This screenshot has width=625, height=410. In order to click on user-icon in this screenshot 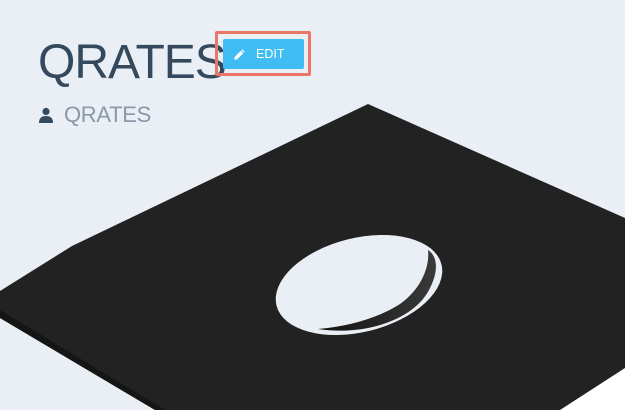, I will do `click(46, 115)`.